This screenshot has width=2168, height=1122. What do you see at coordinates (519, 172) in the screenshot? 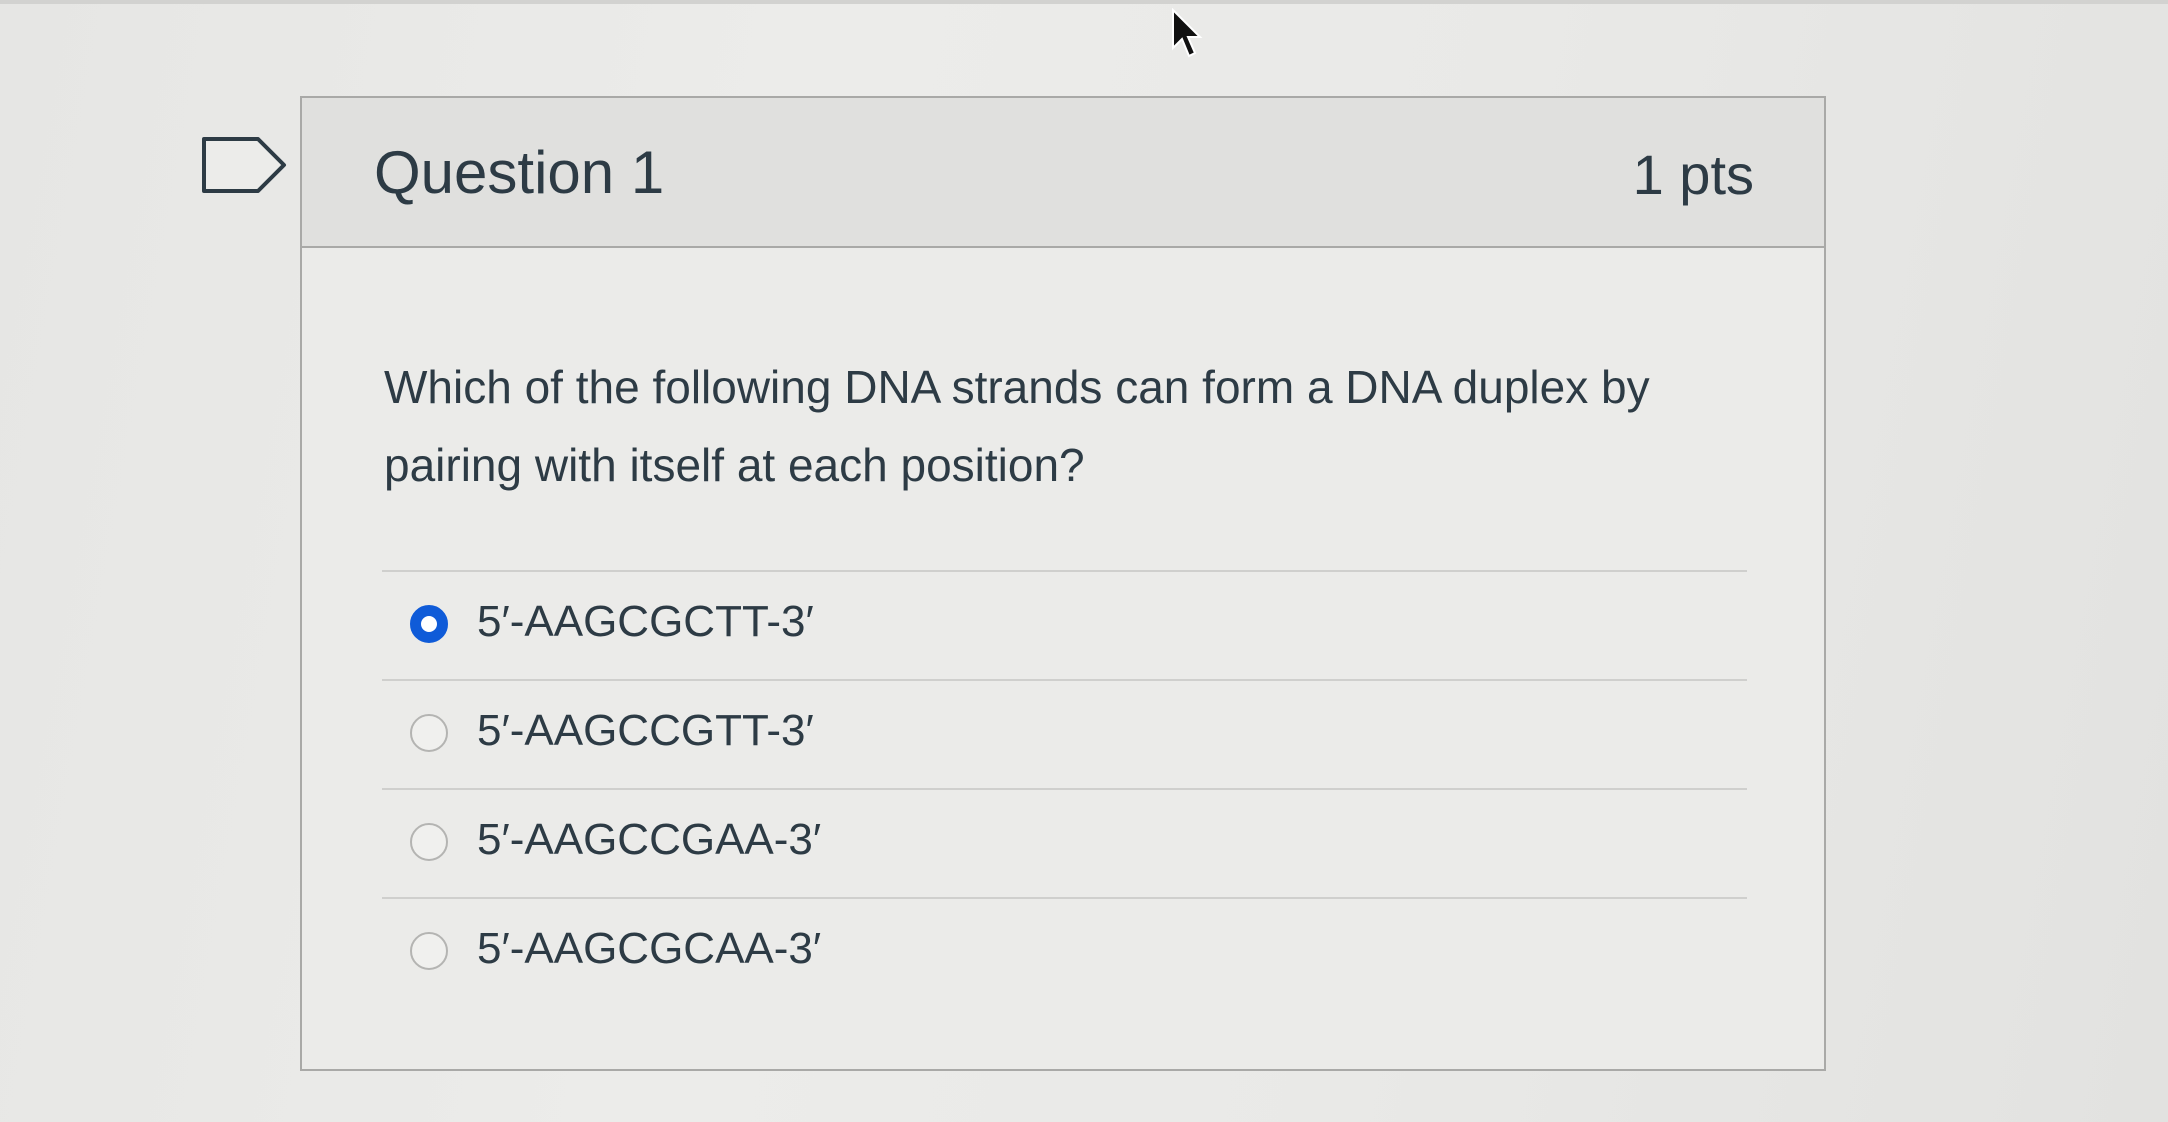
I see `question-title: Question 1` at bounding box center [519, 172].